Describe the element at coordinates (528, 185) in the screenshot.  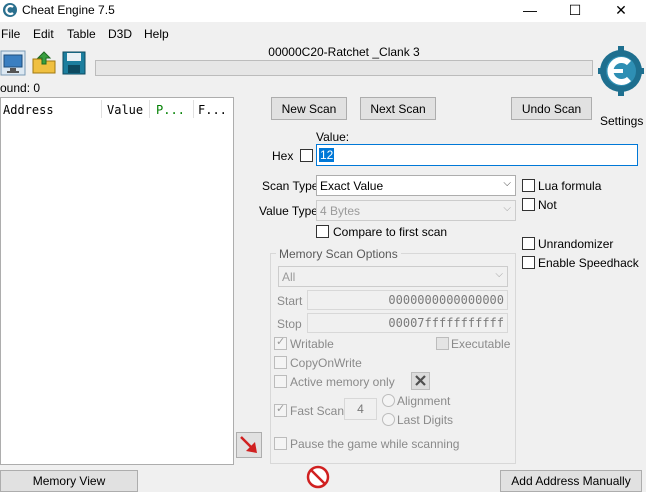
I see `lua-formula-checkbox` at that location.